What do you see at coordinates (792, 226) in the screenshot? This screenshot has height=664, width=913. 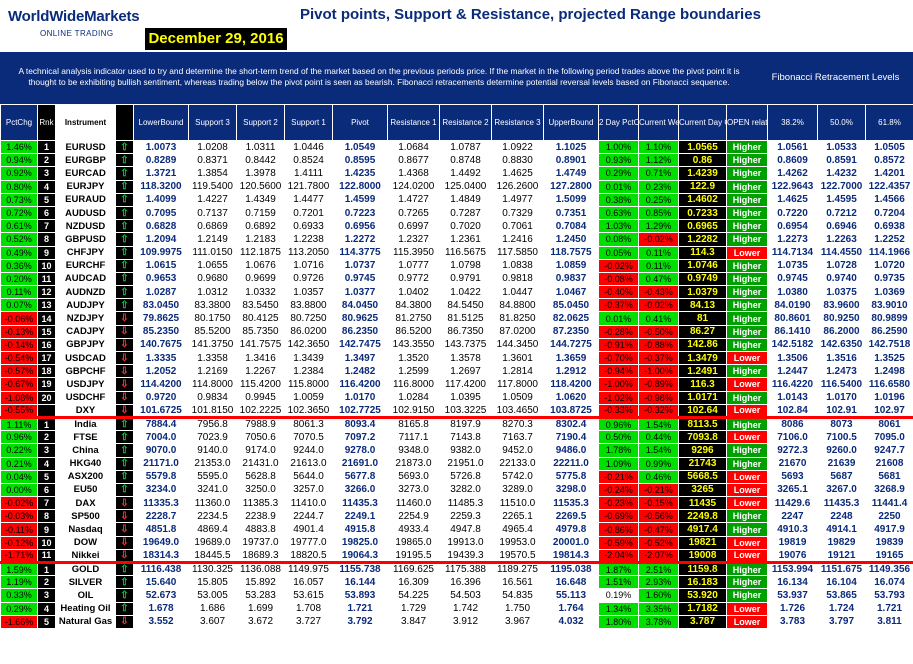 I see `fib-382-cell: 0.6954` at bounding box center [792, 226].